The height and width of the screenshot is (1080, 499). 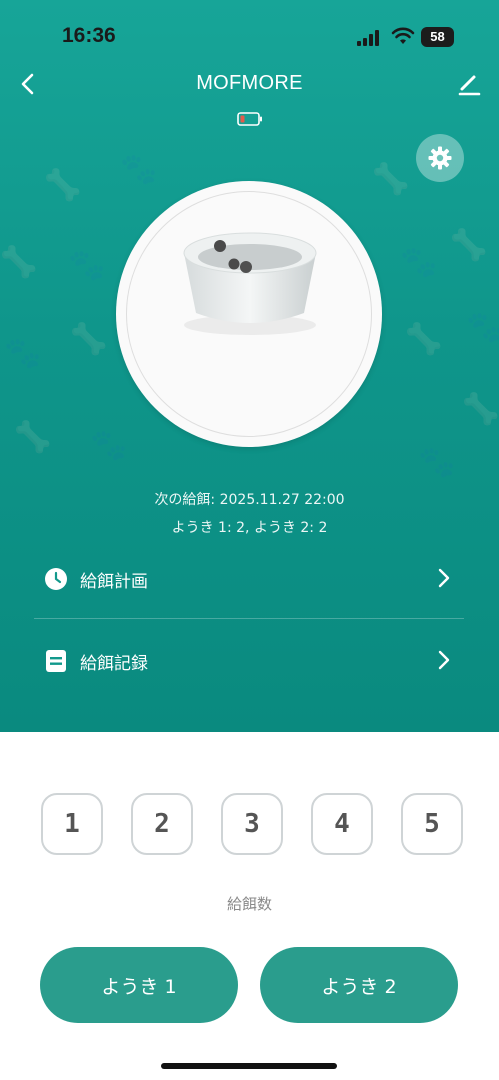 I want to click on portion-option-3: 3, so click(x=252, y=824).